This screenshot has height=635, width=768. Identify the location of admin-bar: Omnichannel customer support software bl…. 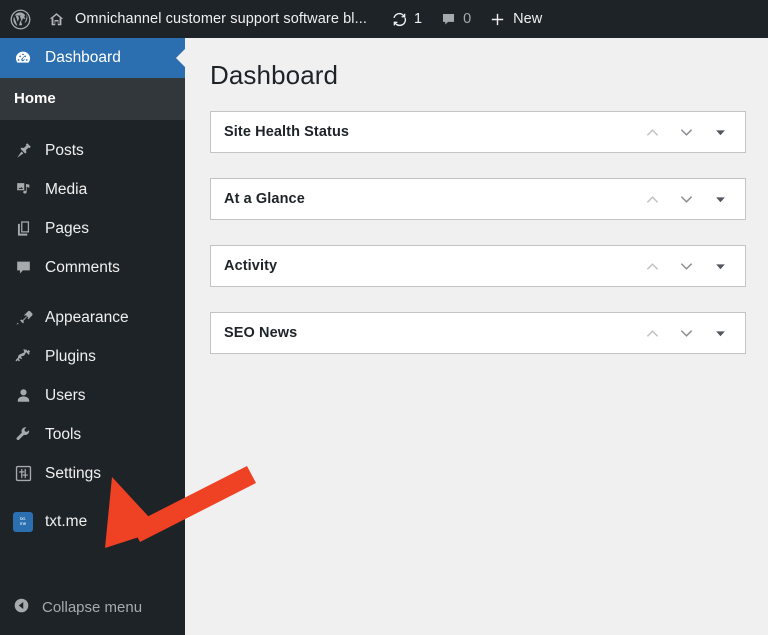
(384, 19).